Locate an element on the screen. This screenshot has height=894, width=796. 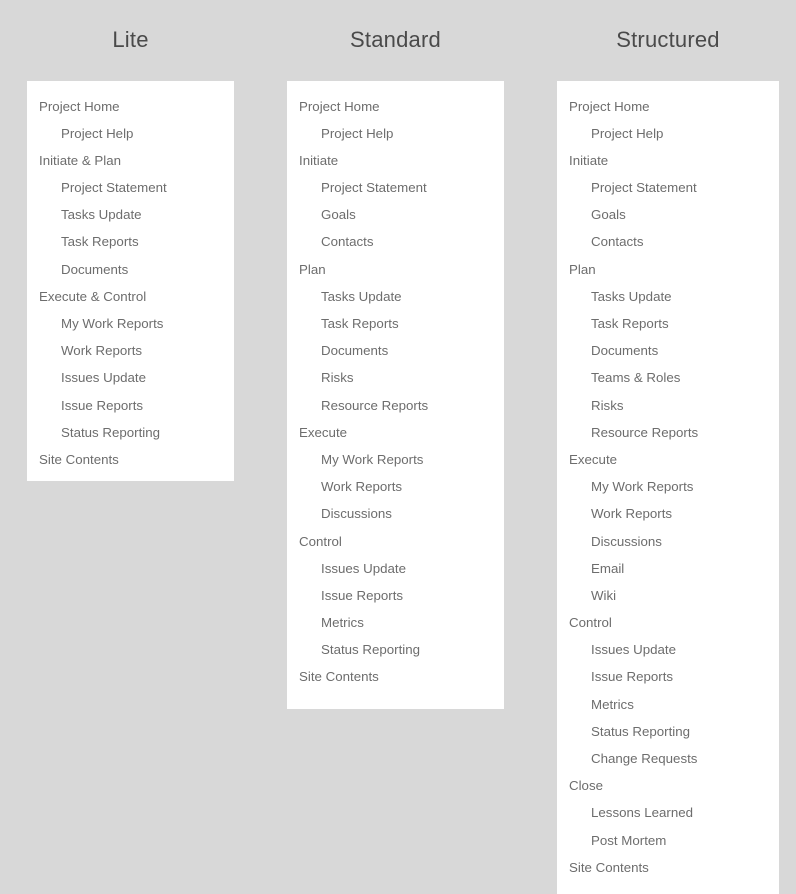
nav-item: Wiki is located at coordinates (668, 595).